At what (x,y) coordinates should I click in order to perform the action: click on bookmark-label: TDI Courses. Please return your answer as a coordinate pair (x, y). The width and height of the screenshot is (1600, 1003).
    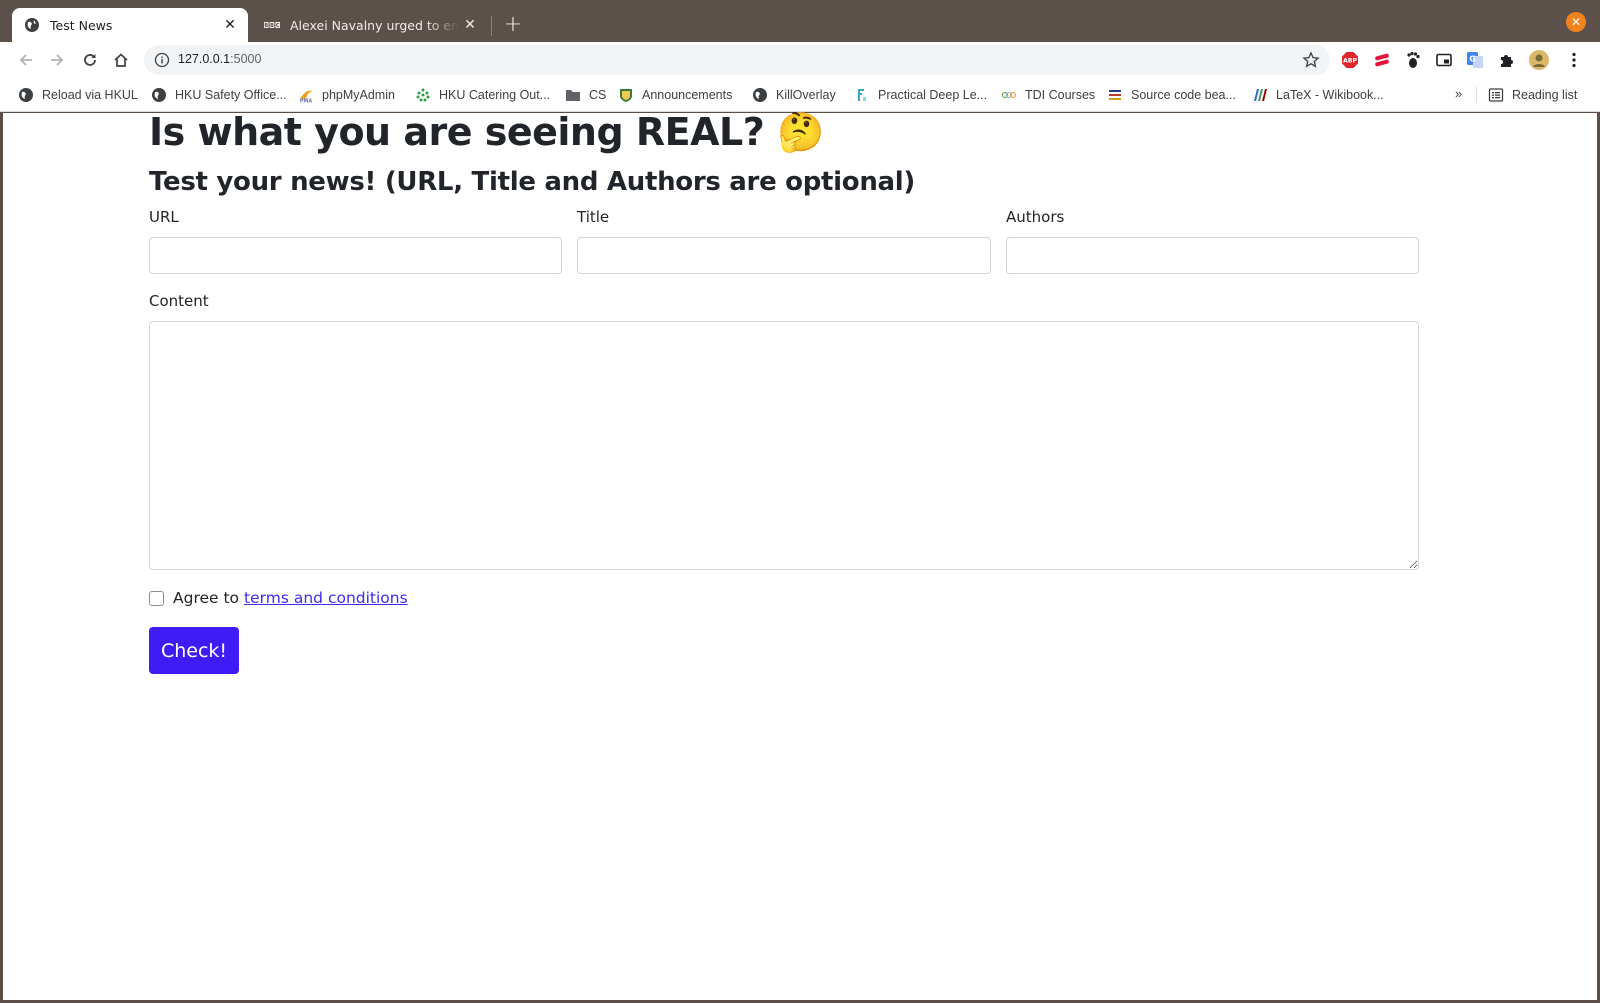
    Looking at the image, I should click on (1060, 95).